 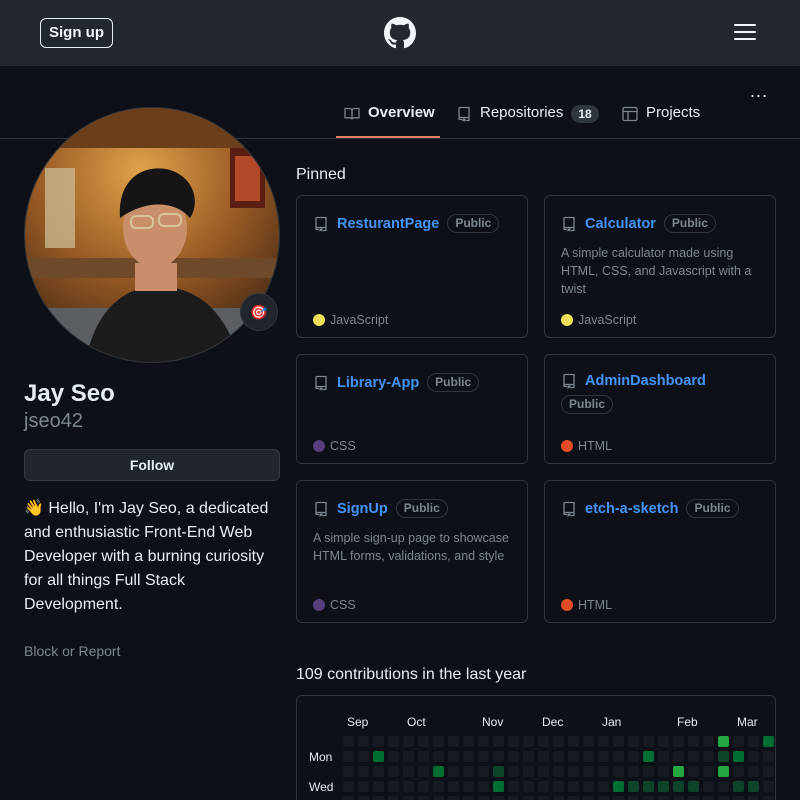 What do you see at coordinates (645, 381) in the screenshot?
I see `pinned-repo-link: AdminDashboard` at bounding box center [645, 381].